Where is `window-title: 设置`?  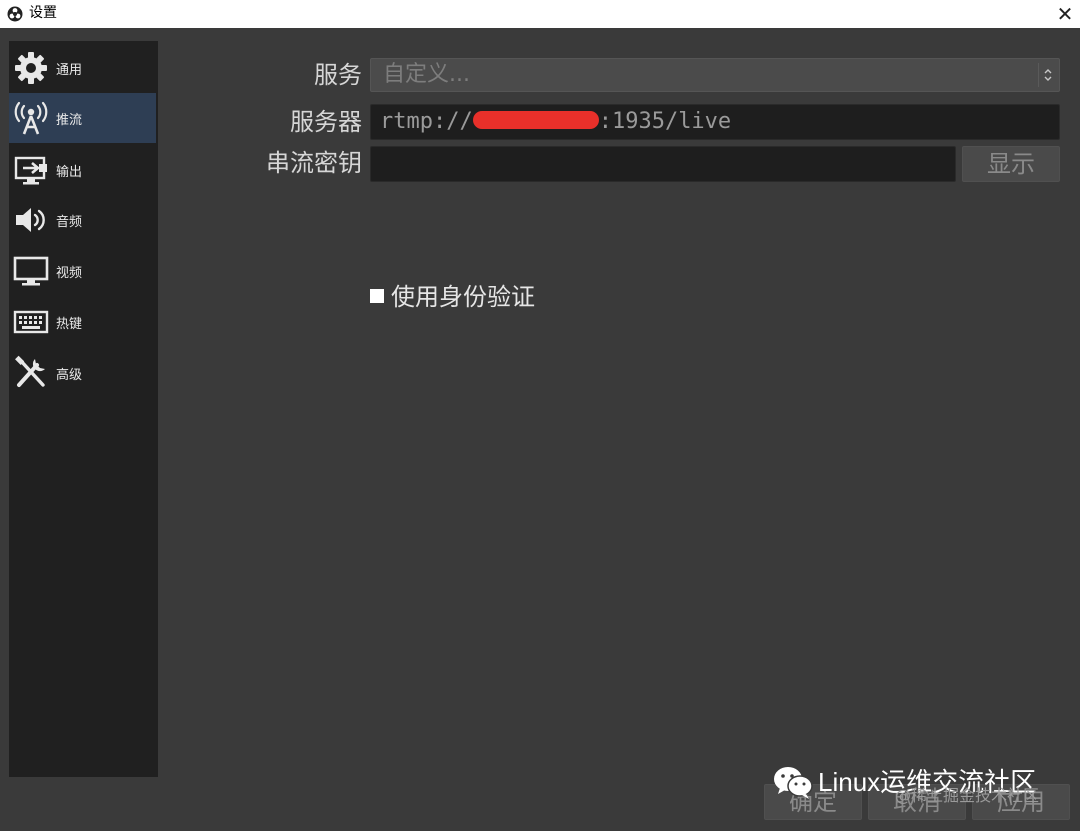
window-title: 设置 is located at coordinates (43, 13).